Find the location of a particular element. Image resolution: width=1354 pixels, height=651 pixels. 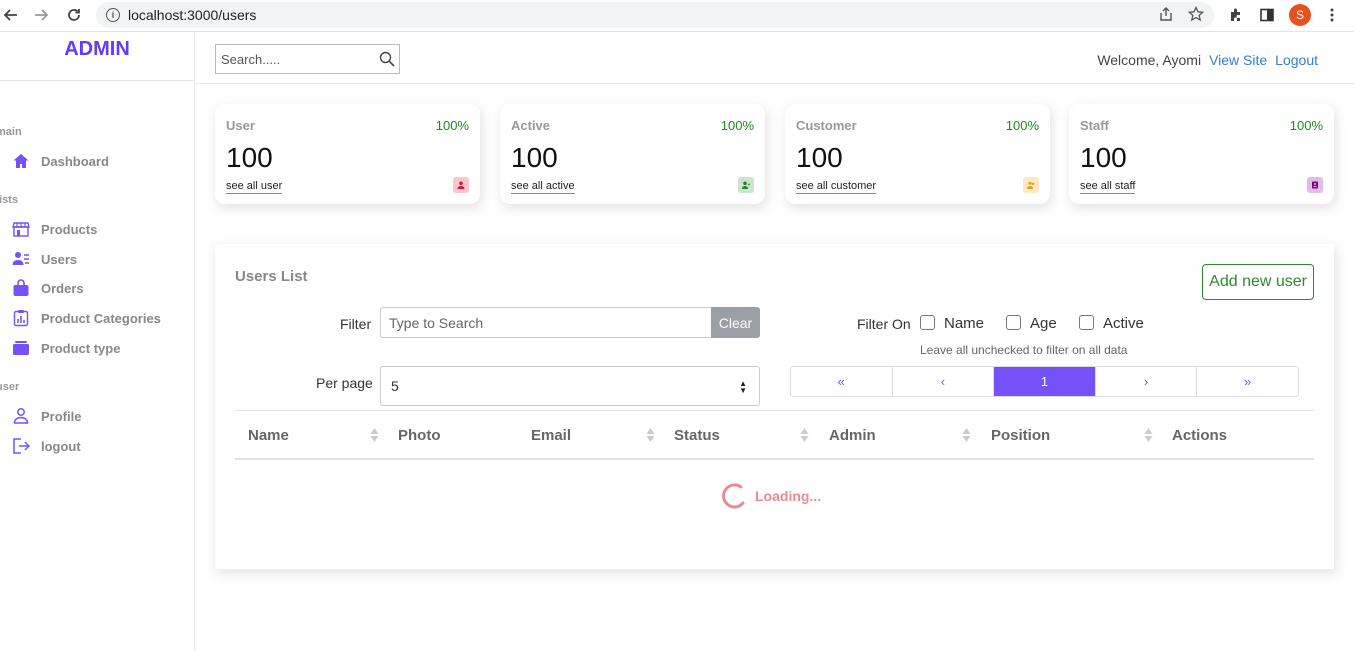

filter-input: Type to Search is located at coordinates (545, 322).